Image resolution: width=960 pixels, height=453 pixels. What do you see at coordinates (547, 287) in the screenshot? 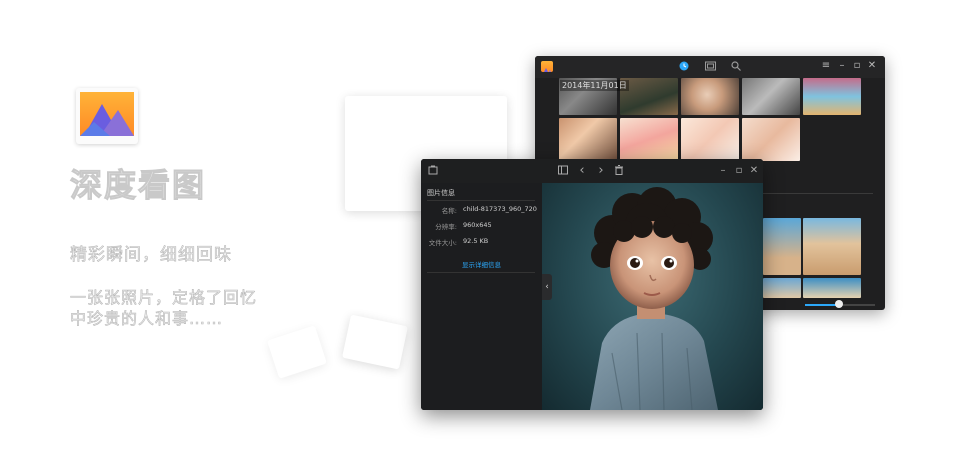
I see `collapse-panel-button: ‹` at bounding box center [547, 287].